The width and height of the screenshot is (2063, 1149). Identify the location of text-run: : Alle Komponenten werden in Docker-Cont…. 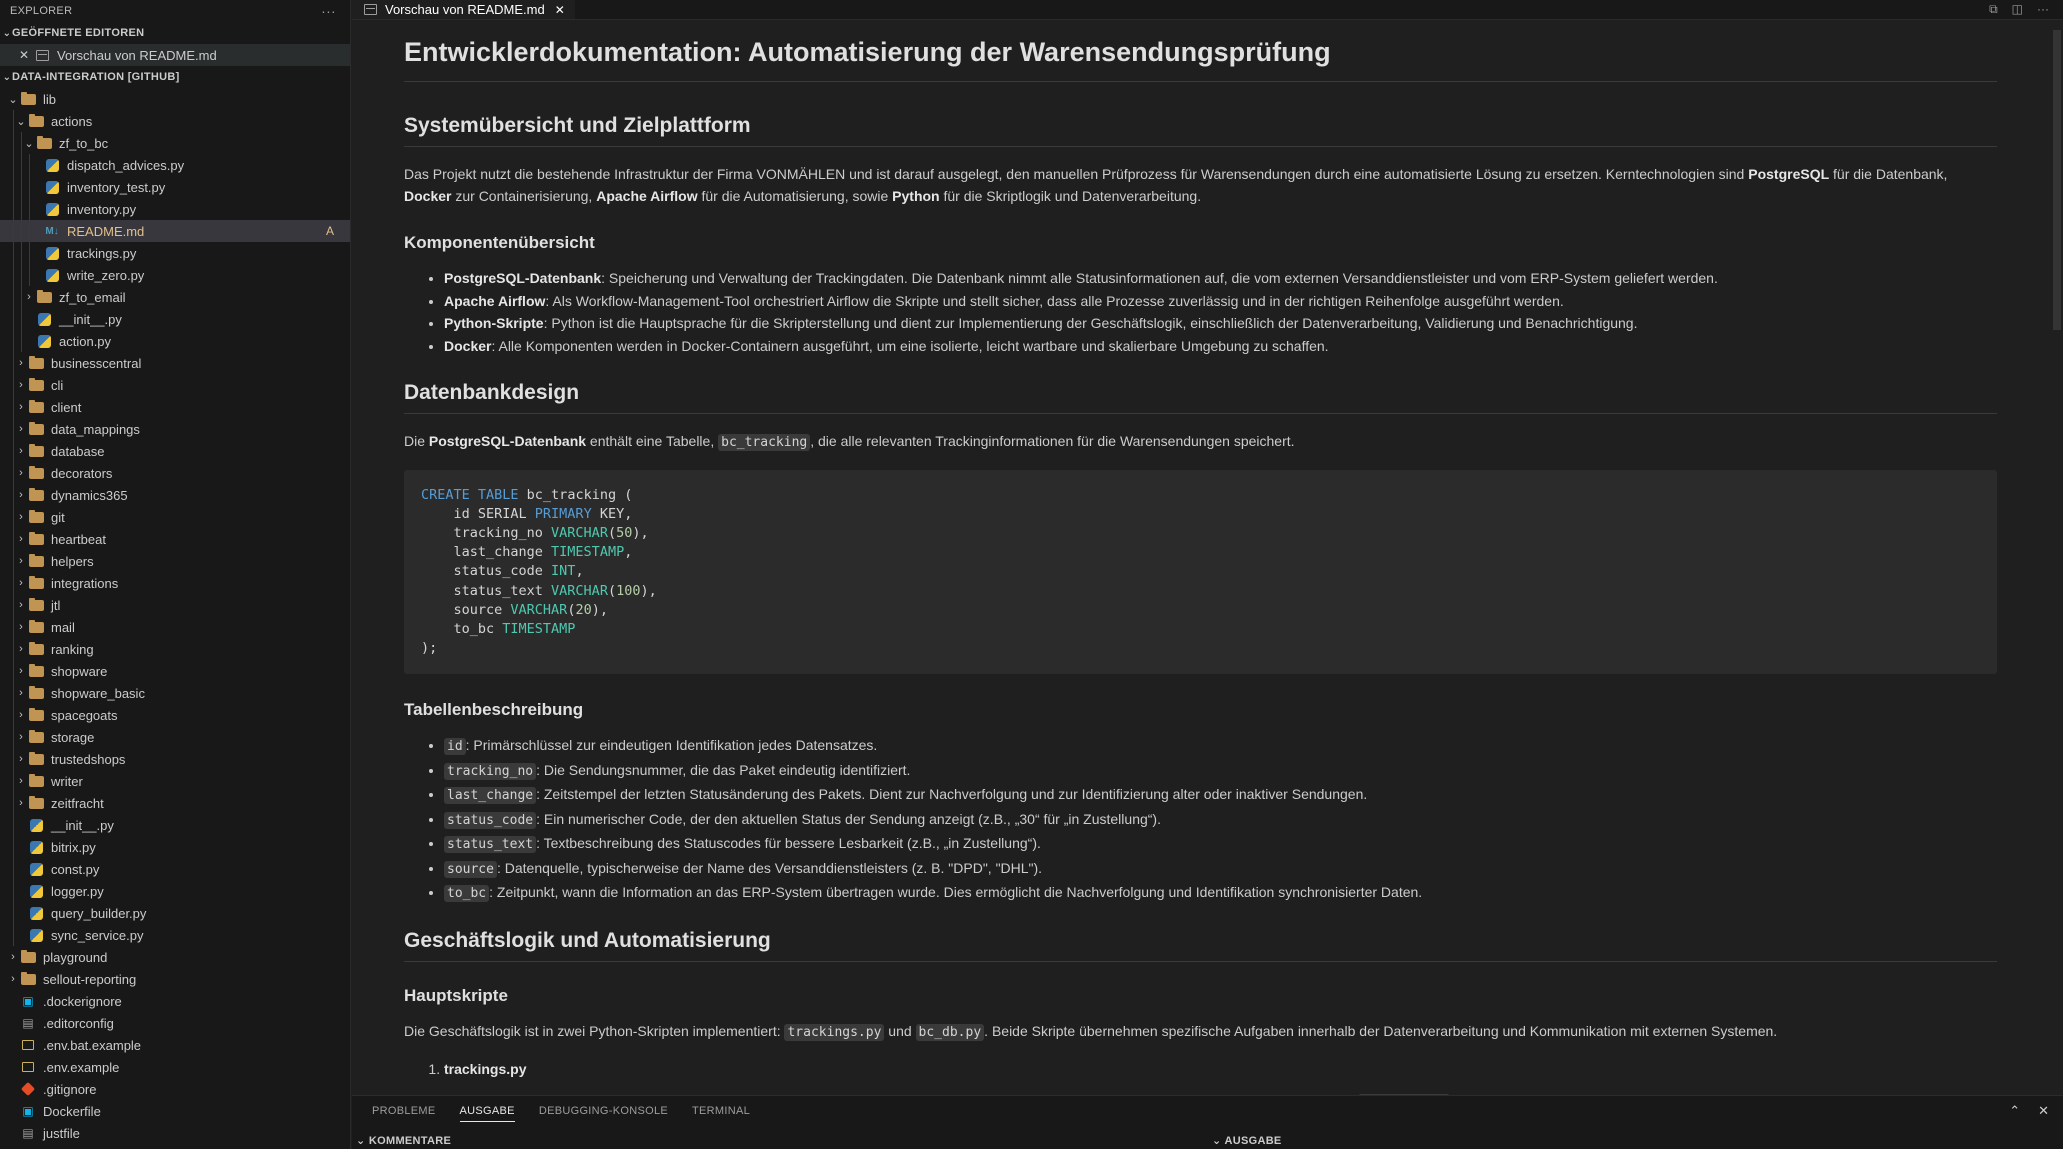
(910, 345).